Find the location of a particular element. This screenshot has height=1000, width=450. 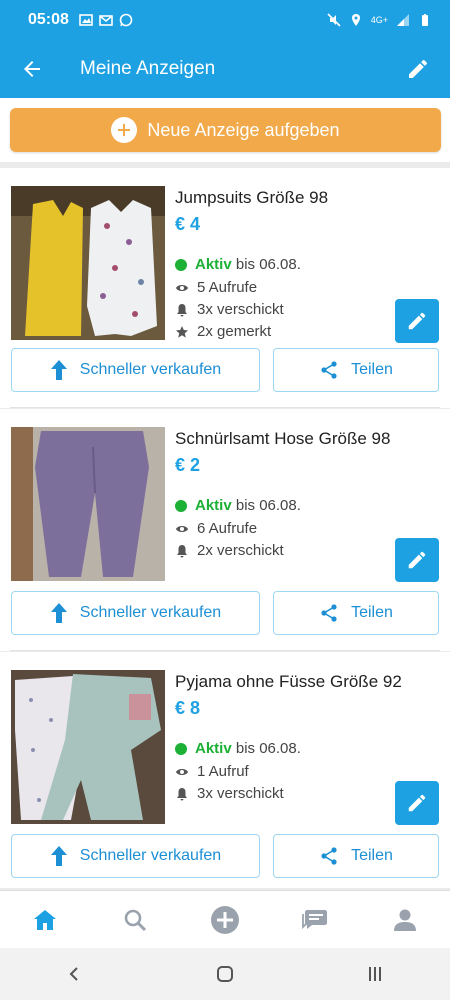

ad-views: 6 Aufrufe is located at coordinates (216, 528).